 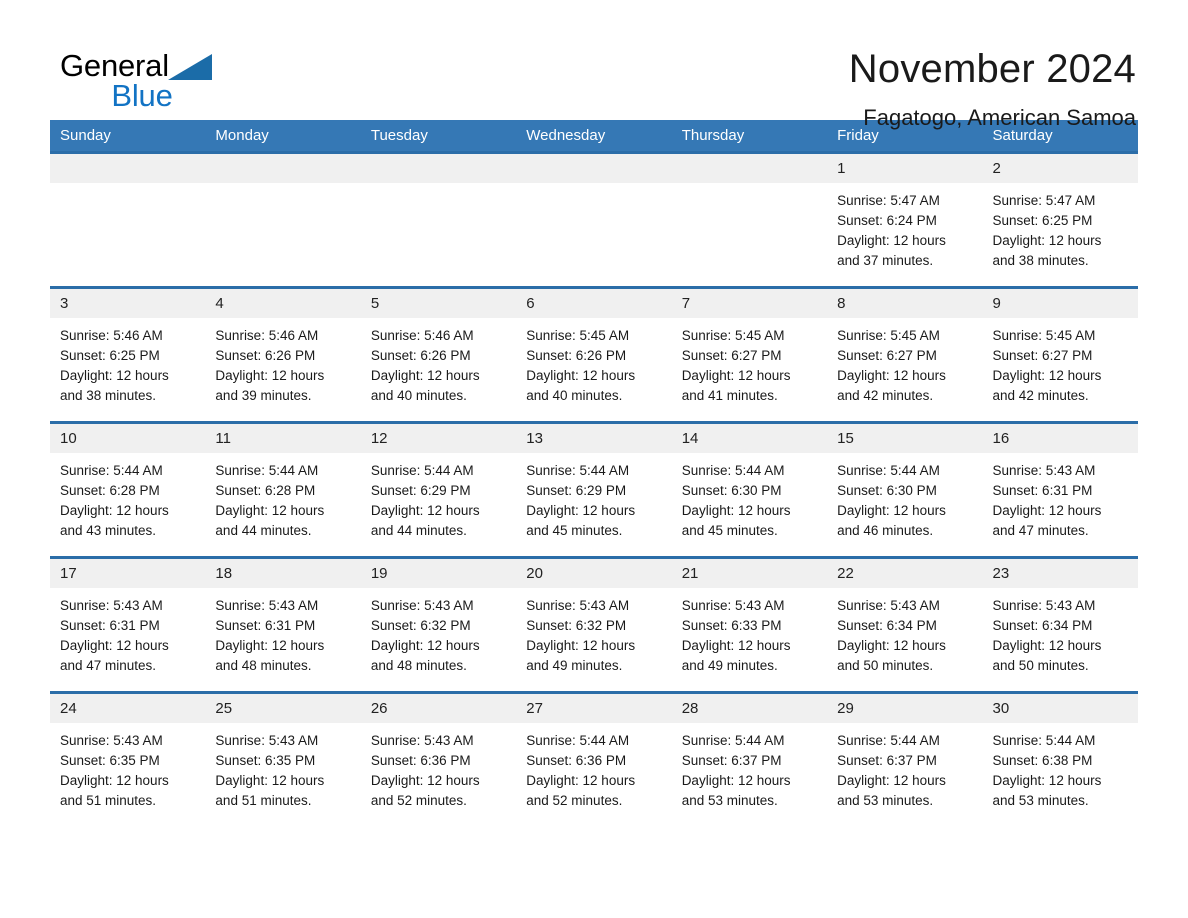 I want to click on day-info-line: Sunset: 6:38 PM, so click(x=1042, y=760).